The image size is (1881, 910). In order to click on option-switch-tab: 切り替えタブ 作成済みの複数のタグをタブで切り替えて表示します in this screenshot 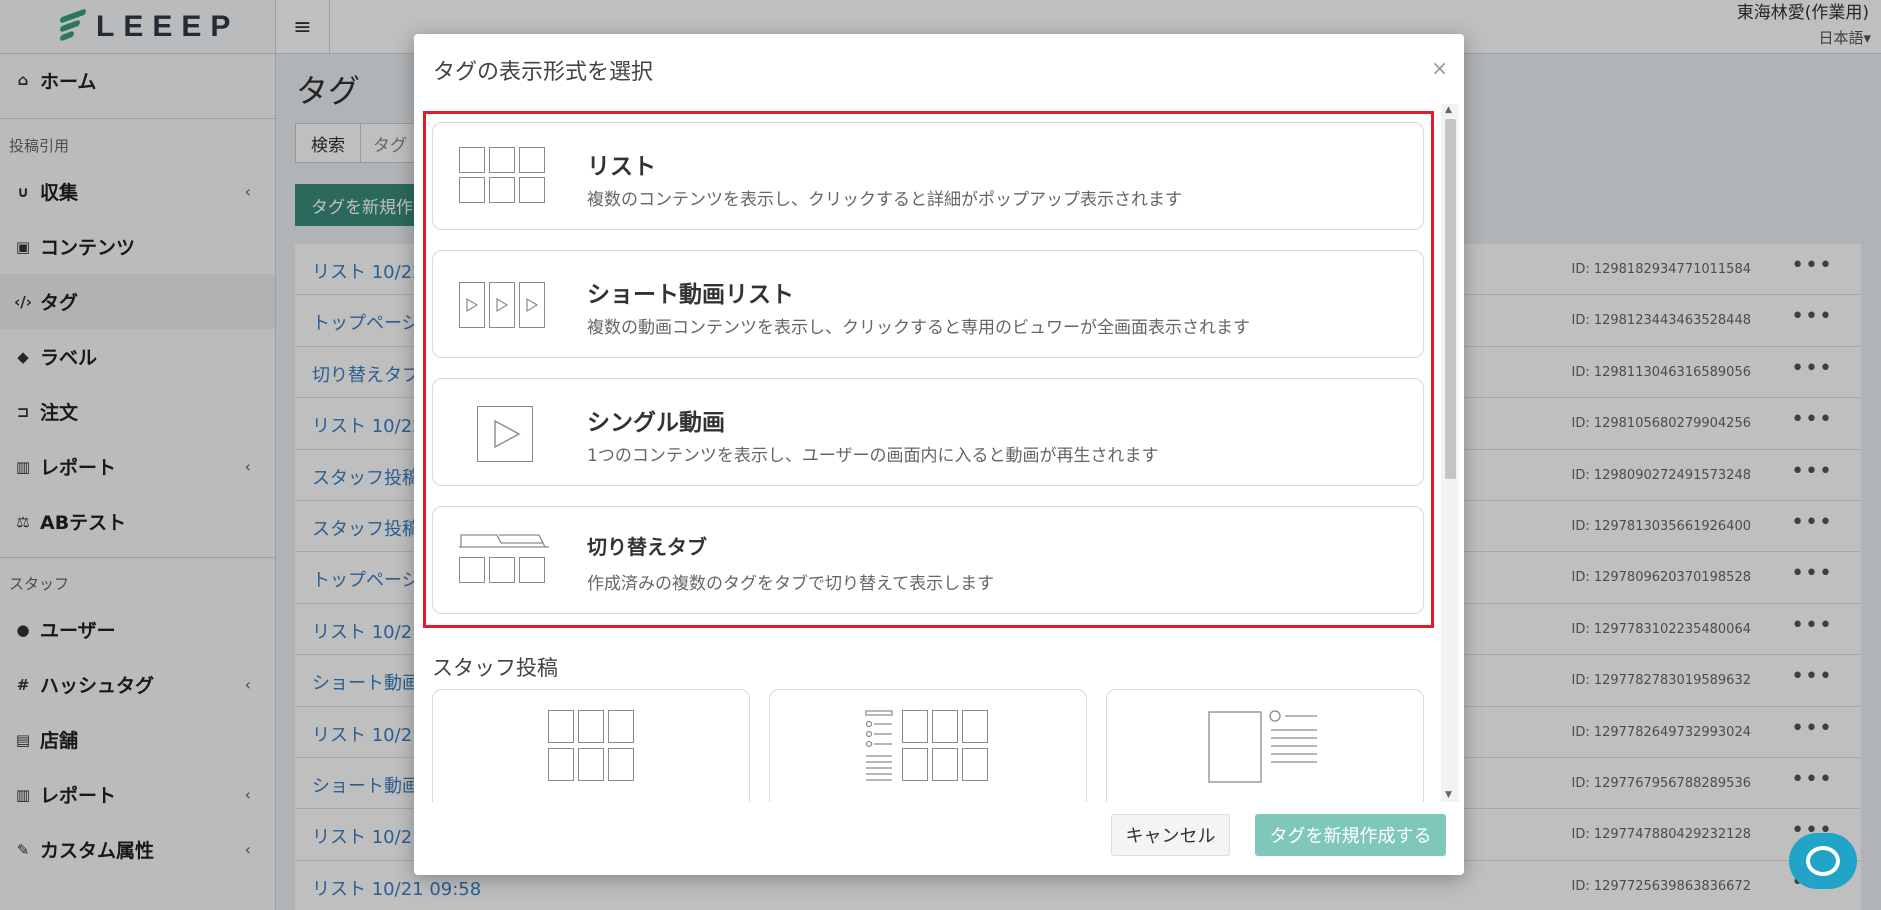, I will do `click(928, 560)`.